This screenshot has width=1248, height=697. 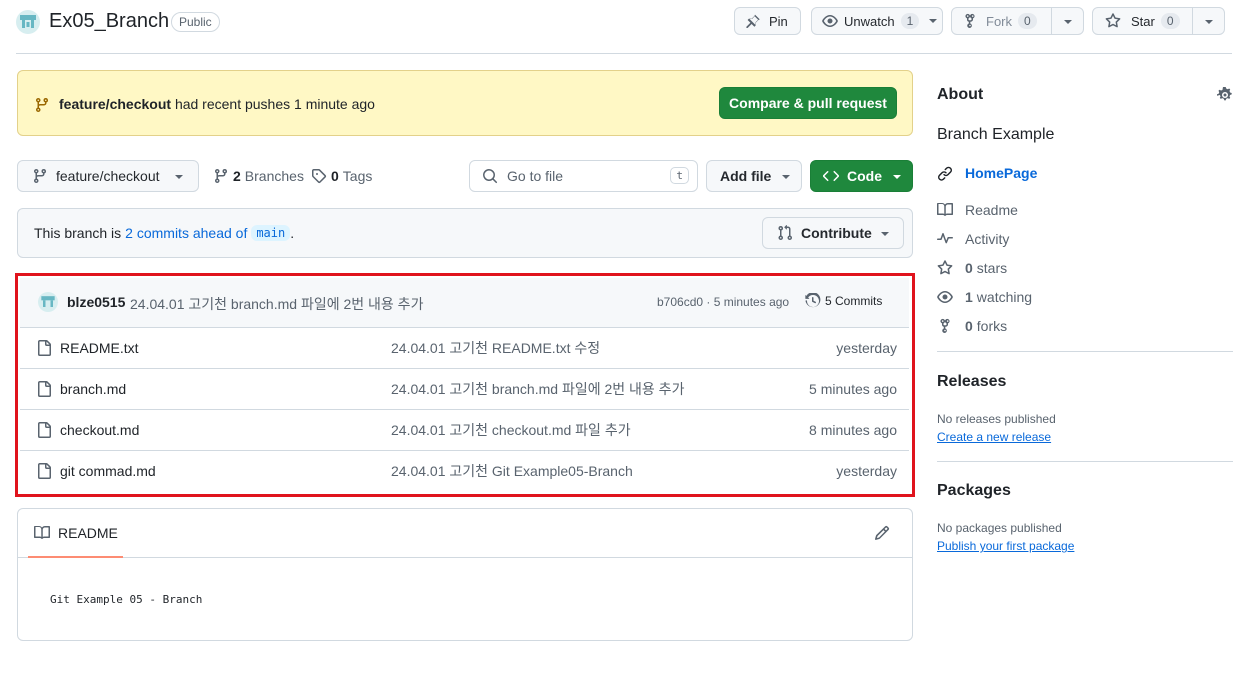 I want to click on ahead-prefix: This branch is, so click(x=78, y=233).